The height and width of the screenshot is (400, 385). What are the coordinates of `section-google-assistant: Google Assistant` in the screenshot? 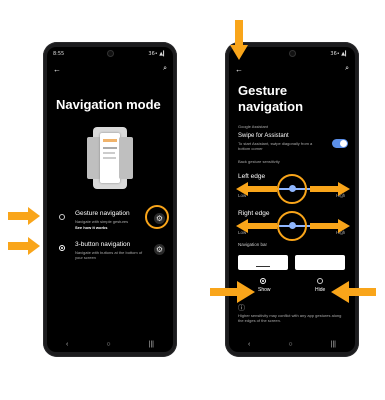 It's located at (253, 126).